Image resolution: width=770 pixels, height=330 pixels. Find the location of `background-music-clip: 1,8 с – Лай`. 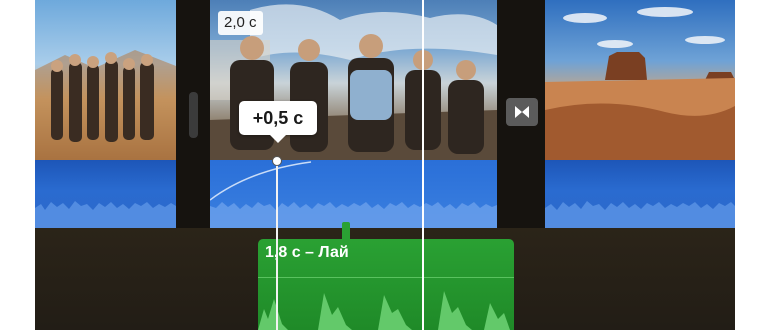

background-music-clip: 1,8 с – Лай is located at coordinates (386, 284).